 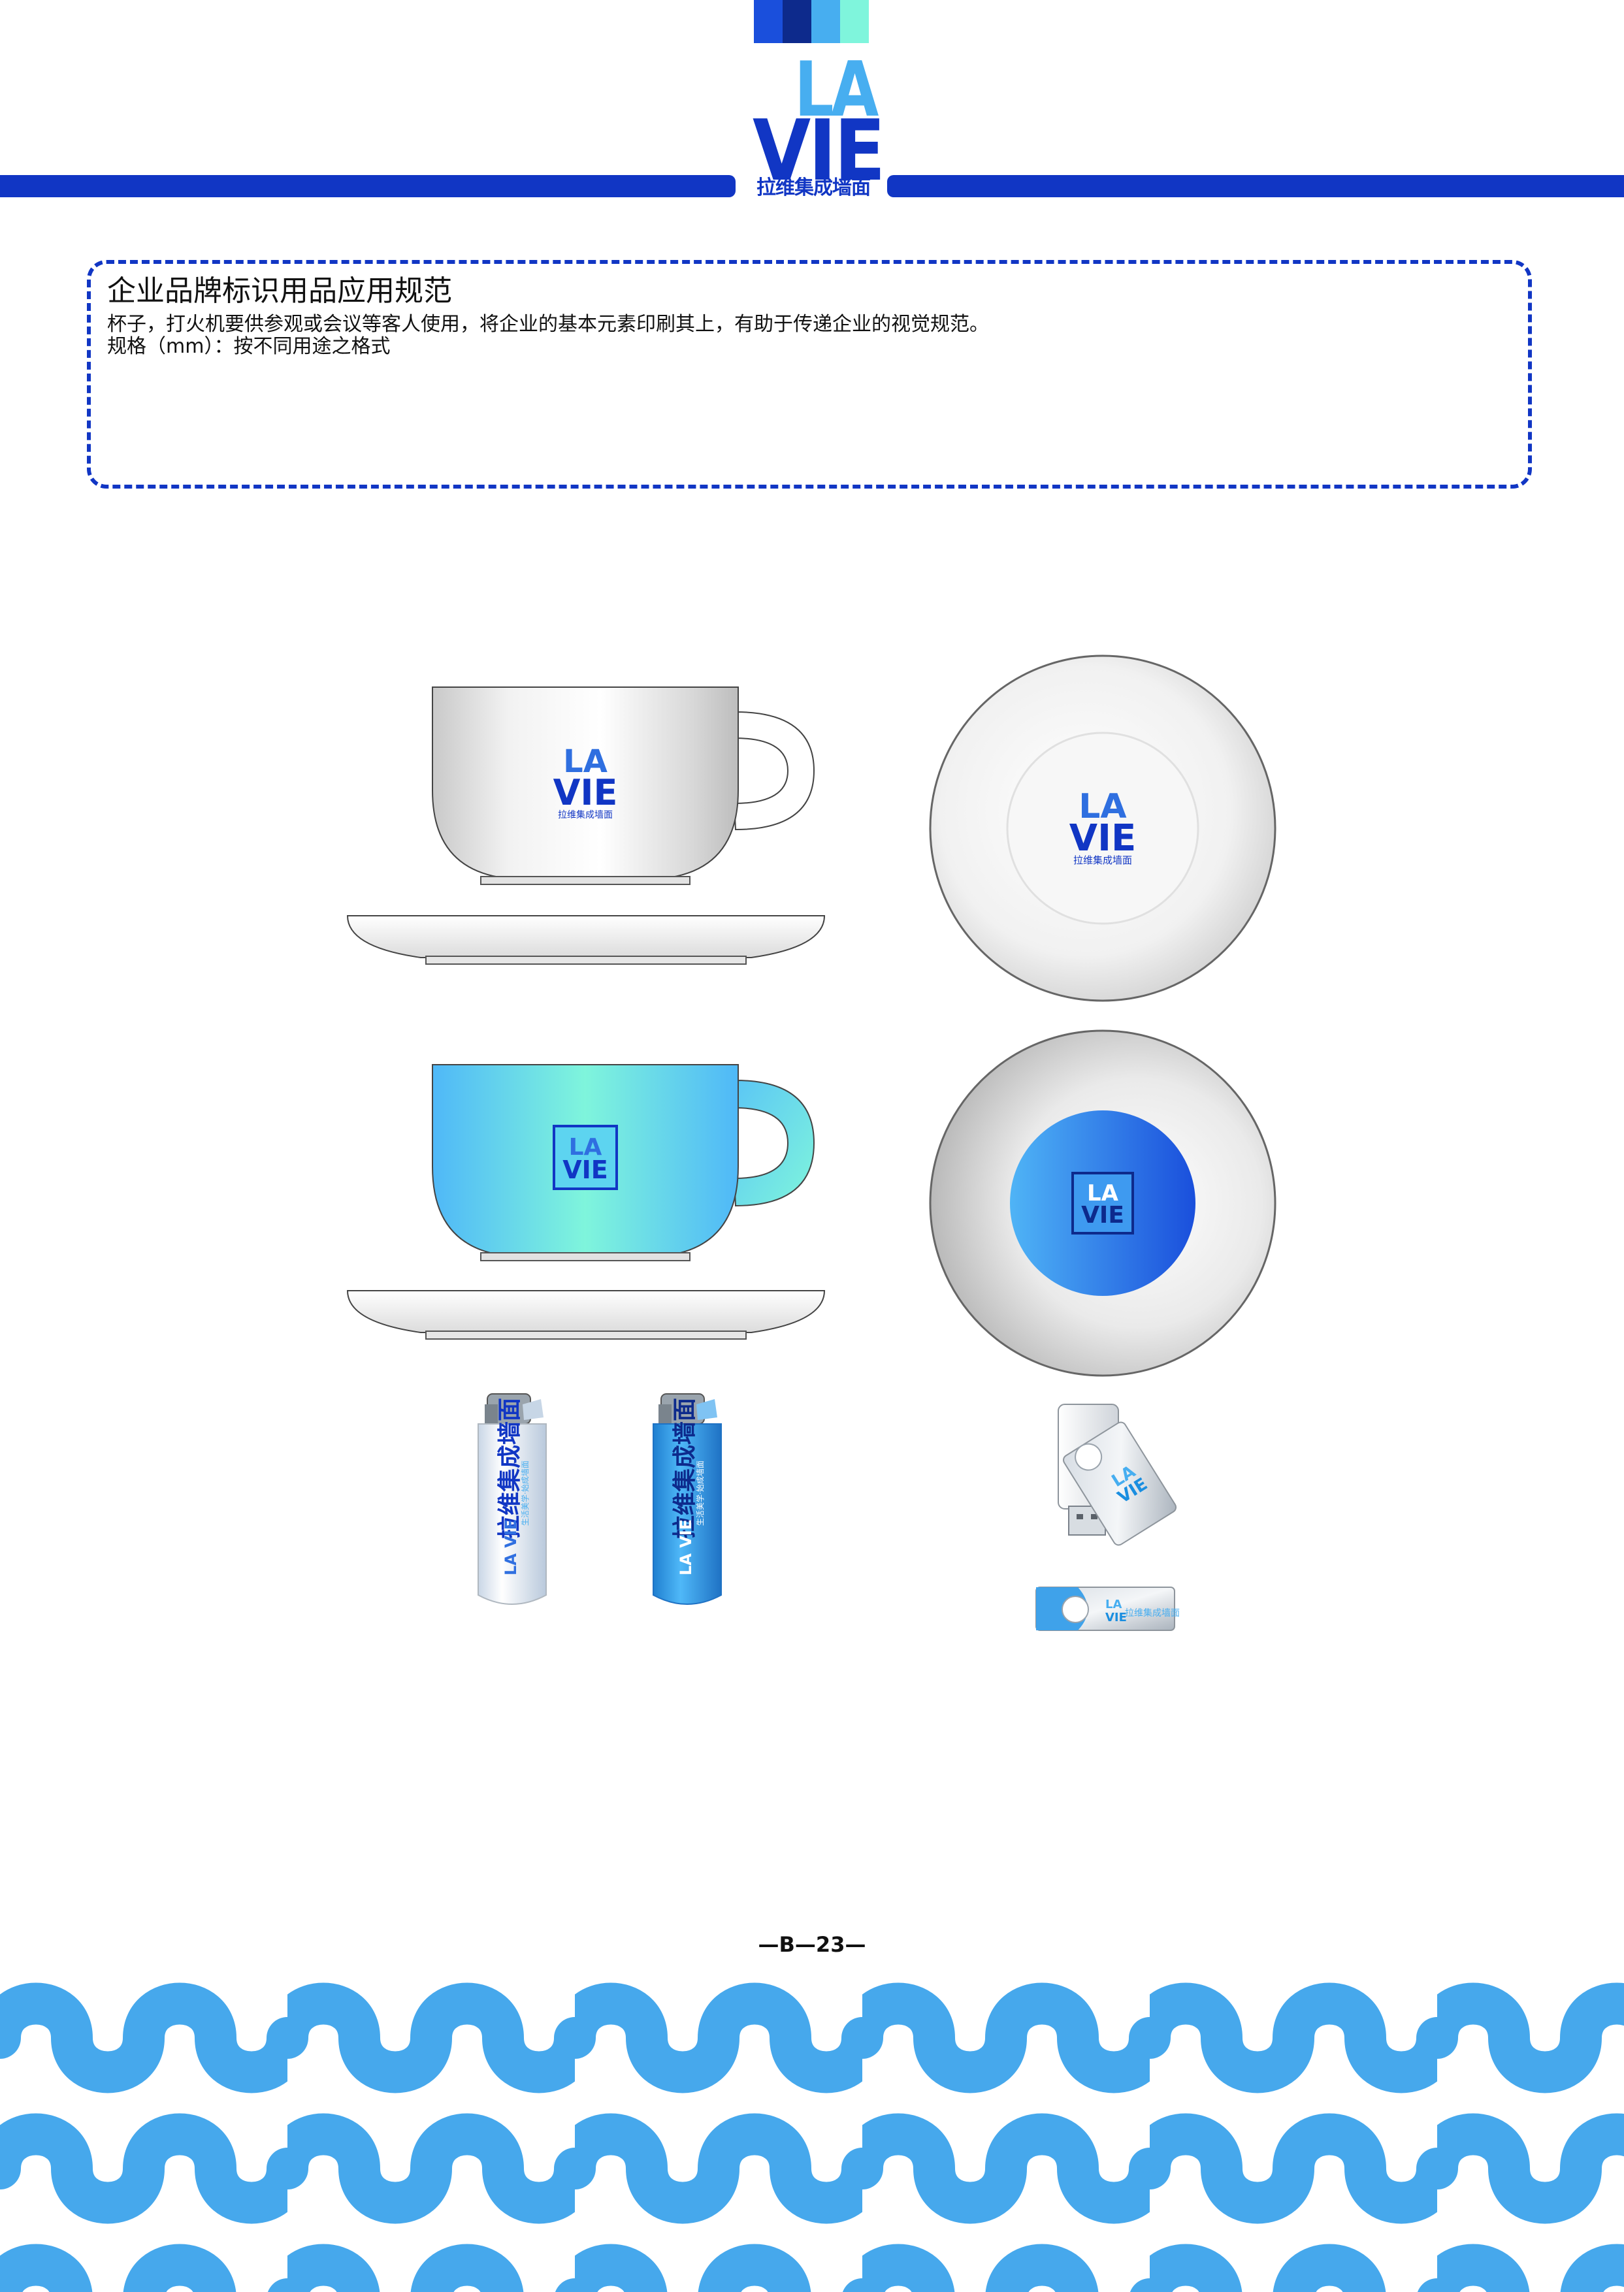 I want to click on footer-wave-pattern, so click(x=812, y=2132).